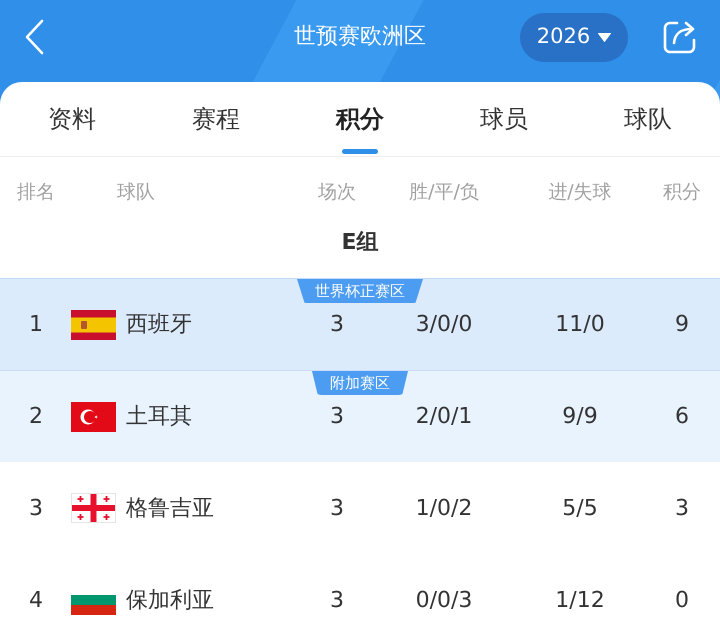 The image size is (720, 637). I want to click on tab: 球员, so click(504, 119).